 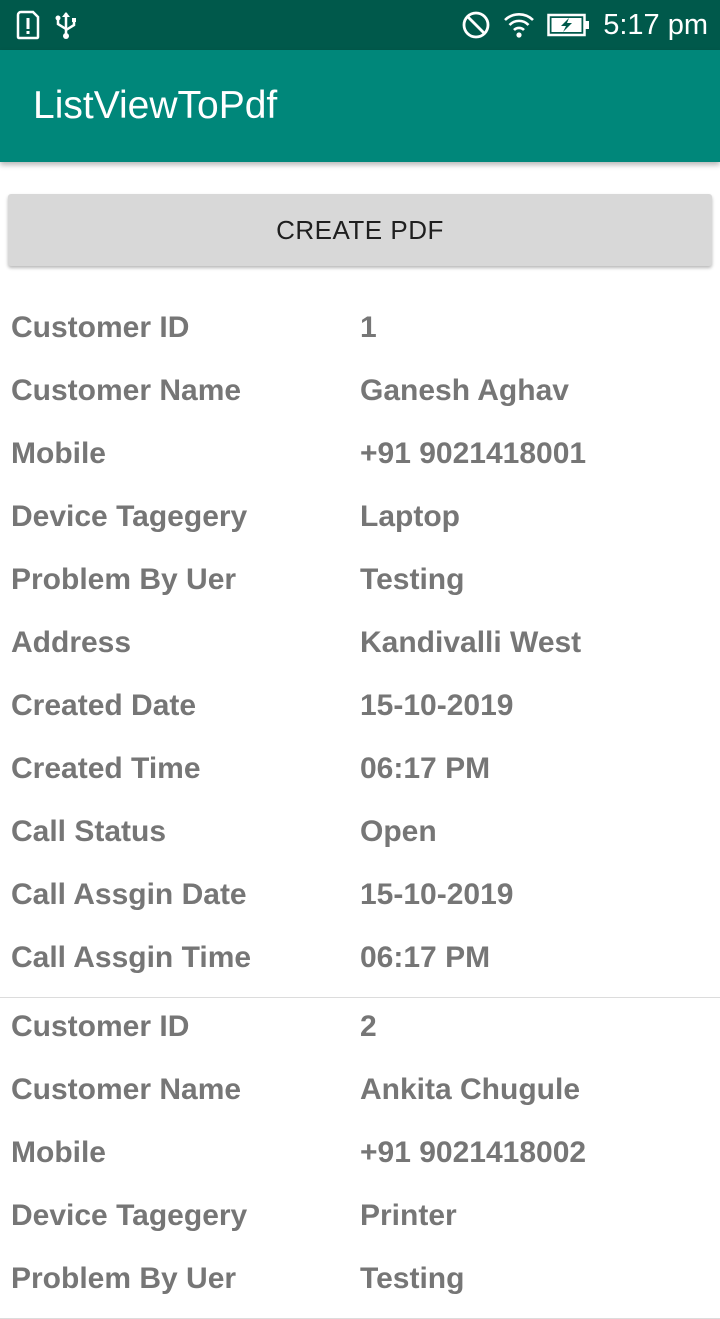 I want to click on field-value: +91 9021418001, so click(x=473, y=453).